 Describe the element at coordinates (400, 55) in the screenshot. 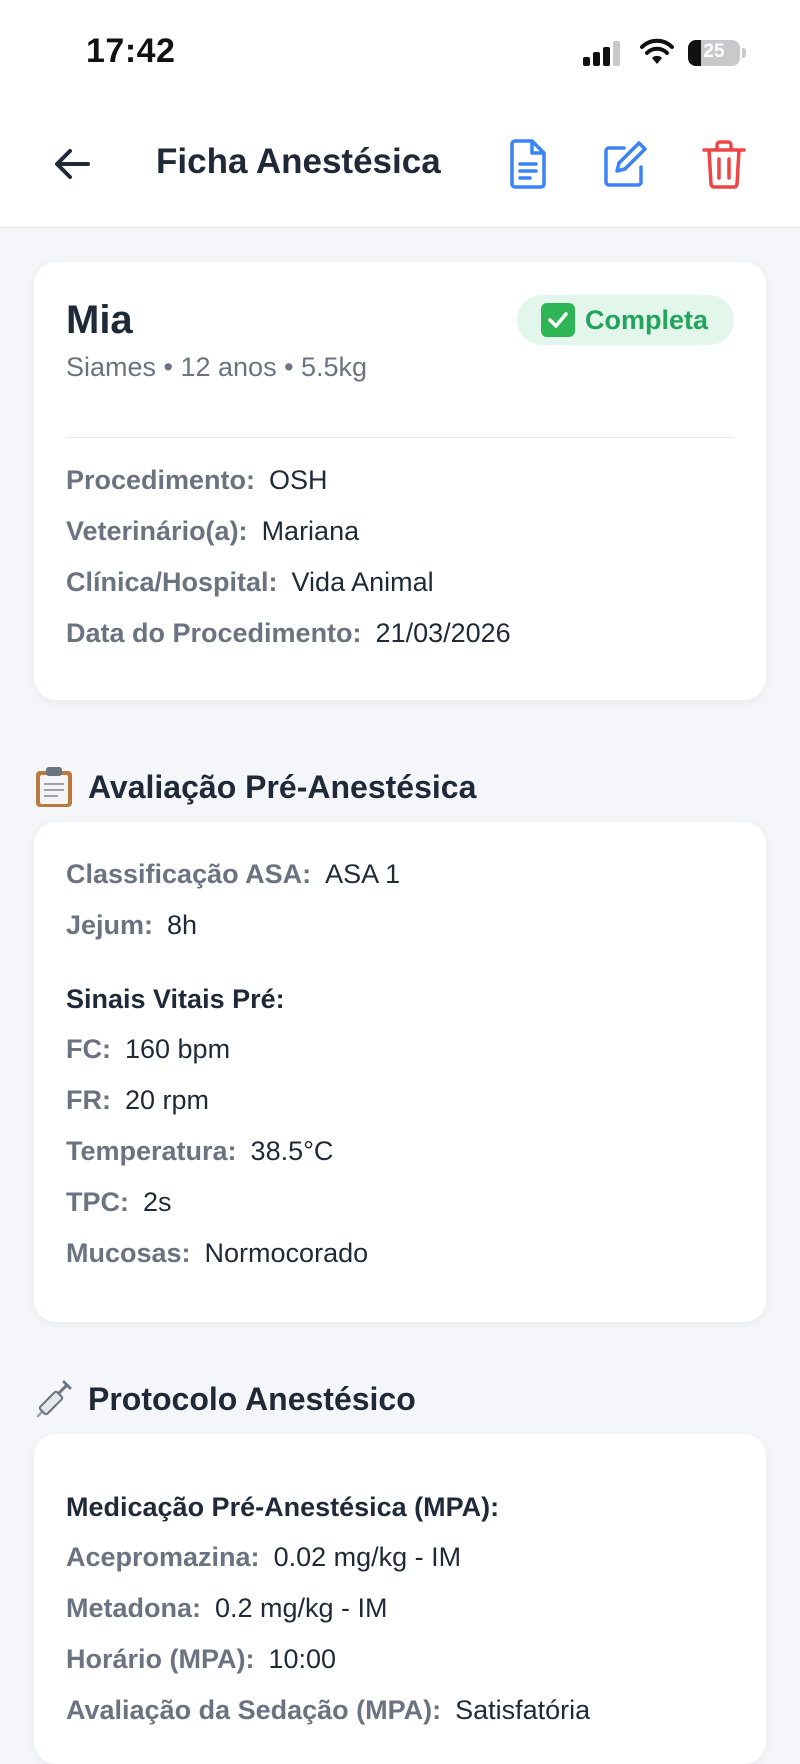

I see `status-bar: 17:42 25` at that location.